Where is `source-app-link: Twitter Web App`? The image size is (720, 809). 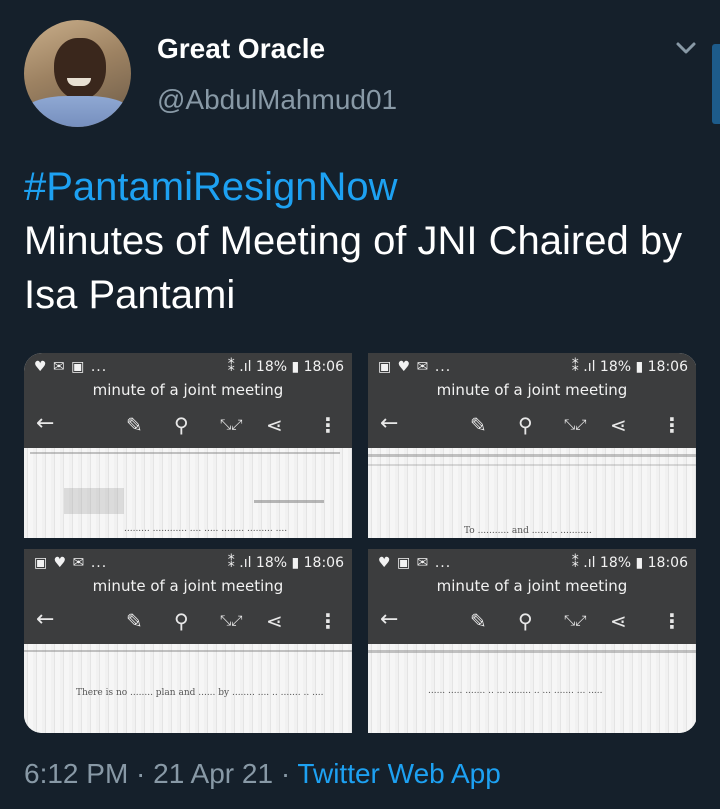 source-app-link: Twitter Web App is located at coordinates (398, 773).